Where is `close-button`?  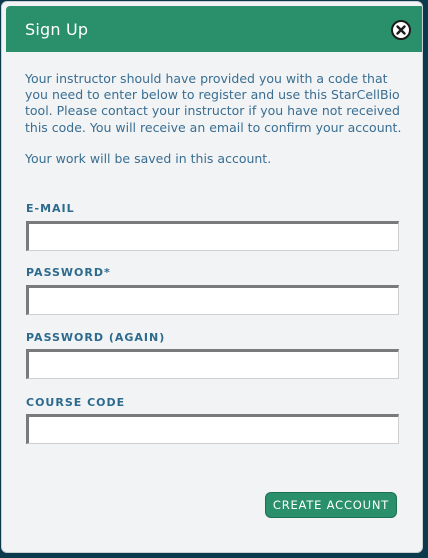
close-button is located at coordinates (401, 30).